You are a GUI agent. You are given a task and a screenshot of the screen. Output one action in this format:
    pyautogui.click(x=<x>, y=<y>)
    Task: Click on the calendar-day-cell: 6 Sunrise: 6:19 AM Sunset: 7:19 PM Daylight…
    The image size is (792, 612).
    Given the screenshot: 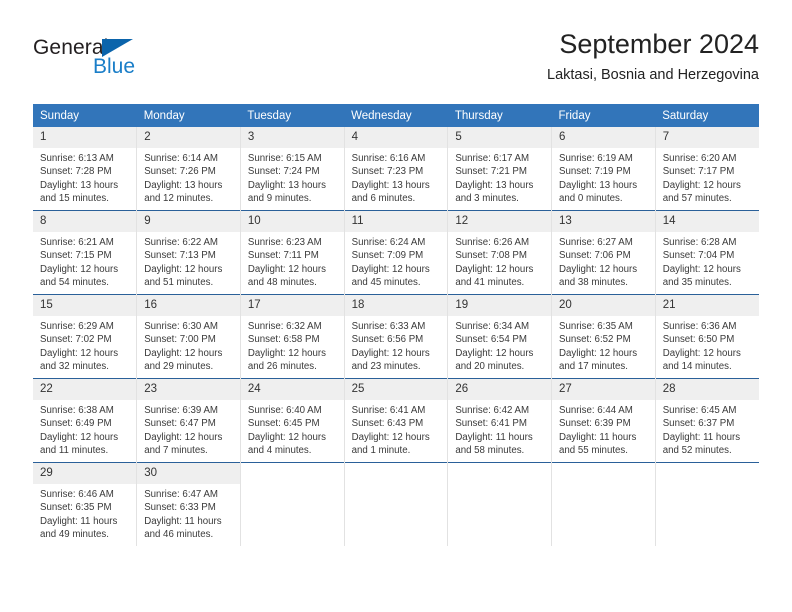 What is the action you would take?
    pyautogui.click(x=603, y=169)
    